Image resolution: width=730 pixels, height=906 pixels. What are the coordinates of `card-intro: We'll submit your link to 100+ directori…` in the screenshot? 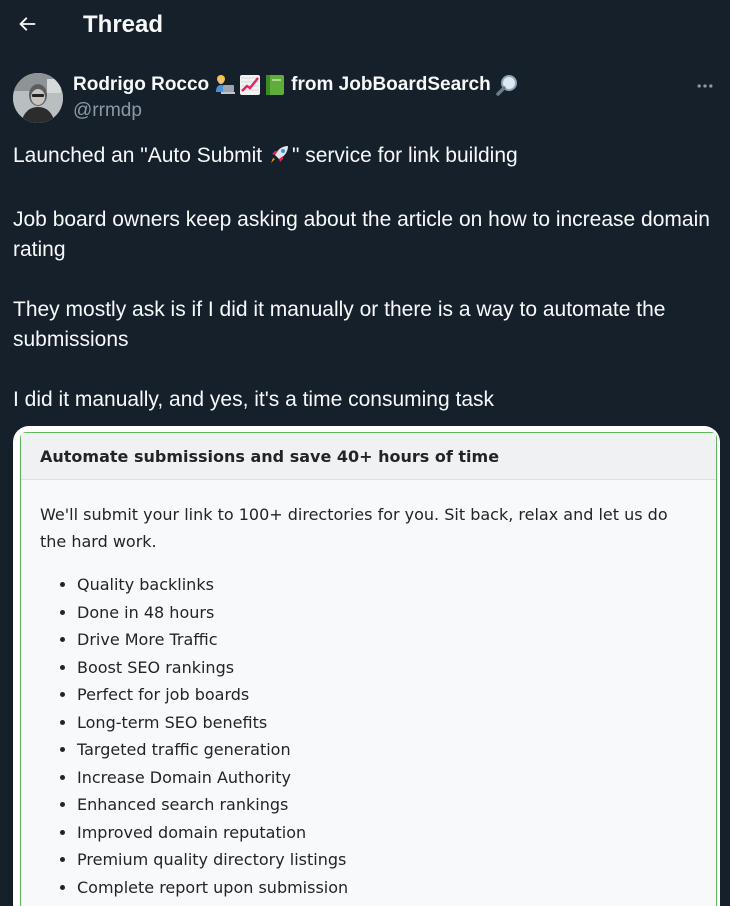 It's located at (354, 528).